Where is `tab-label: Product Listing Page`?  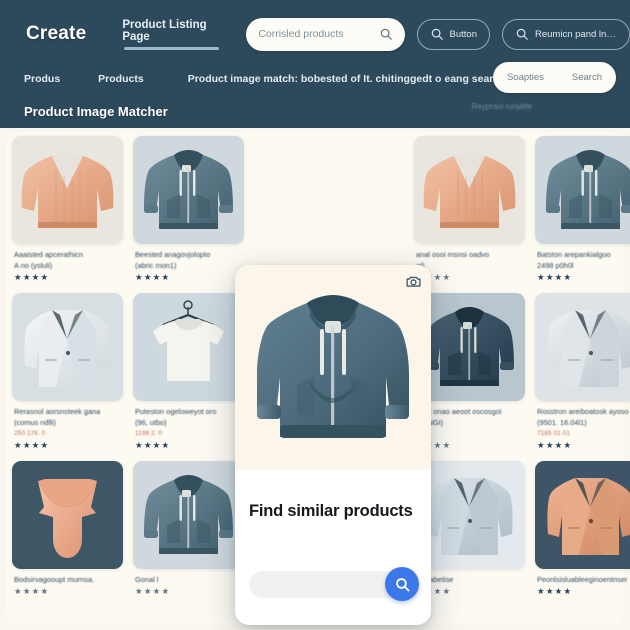
tab-label: Product Listing Page is located at coordinates (164, 30).